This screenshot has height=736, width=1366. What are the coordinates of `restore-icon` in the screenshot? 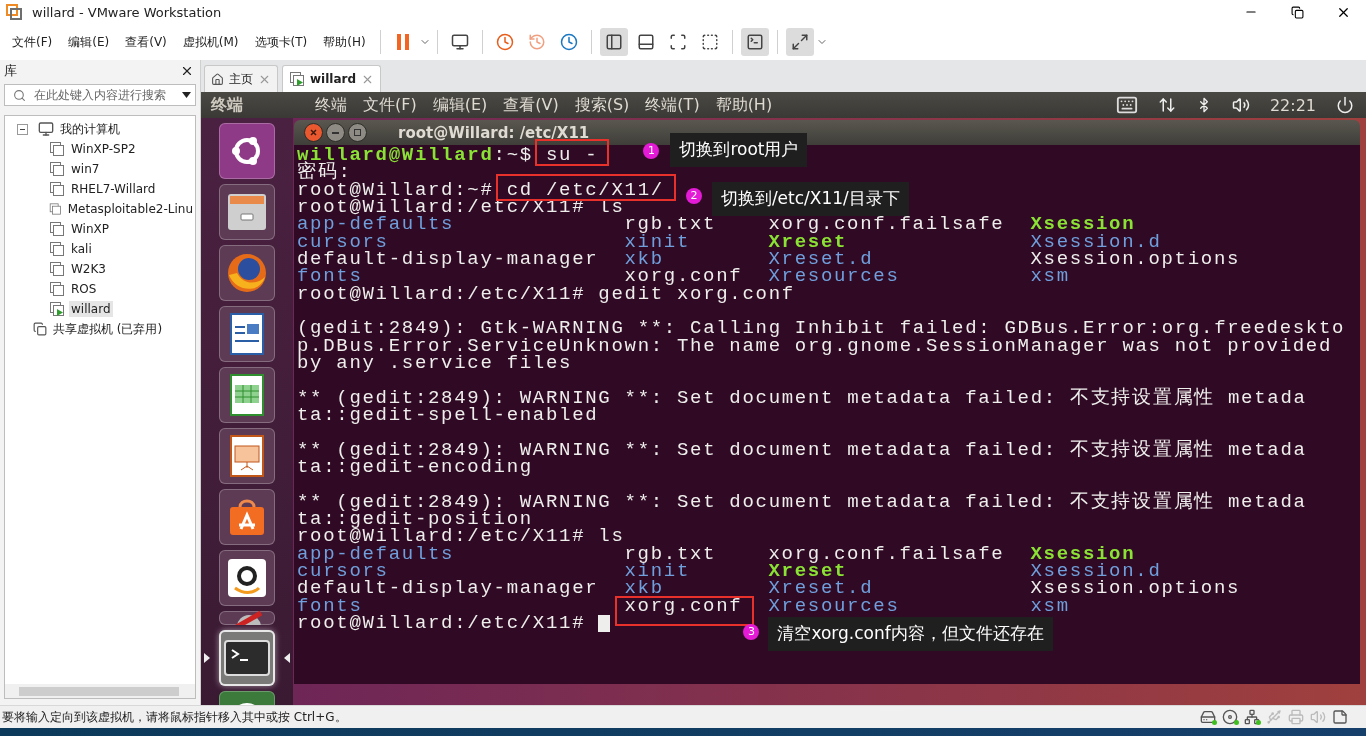 It's located at (1297, 12).